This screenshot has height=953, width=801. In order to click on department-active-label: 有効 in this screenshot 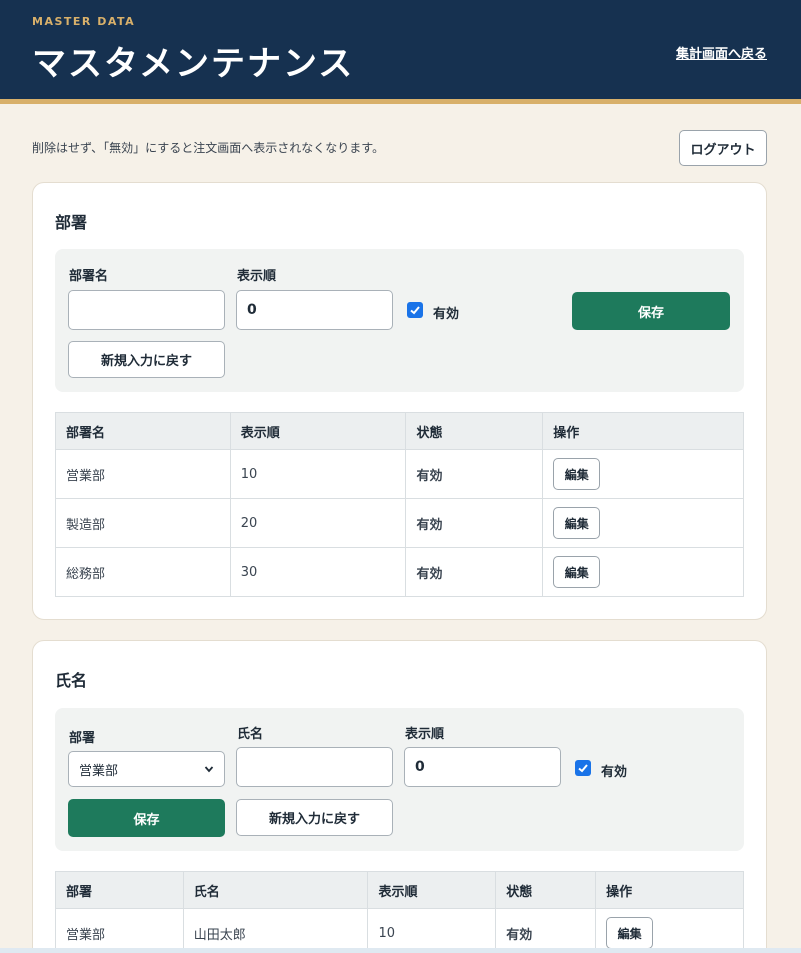, I will do `click(446, 314)`.